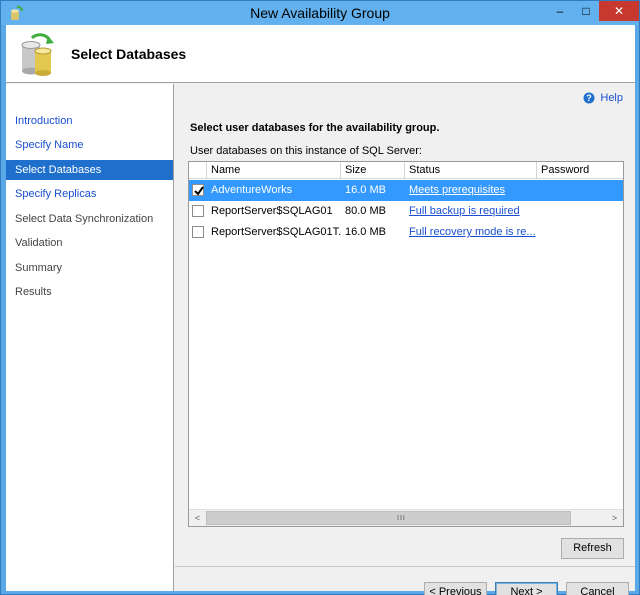  I want to click on cancel-button: Cancel, so click(597, 588).